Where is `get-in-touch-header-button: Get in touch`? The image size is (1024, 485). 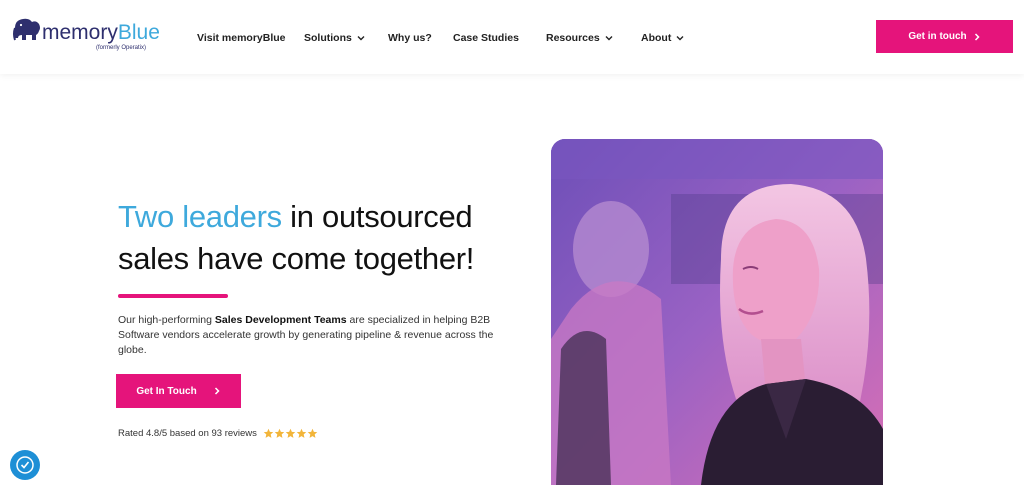
get-in-touch-header-button: Get in touch is located at coordinates (944, 36).